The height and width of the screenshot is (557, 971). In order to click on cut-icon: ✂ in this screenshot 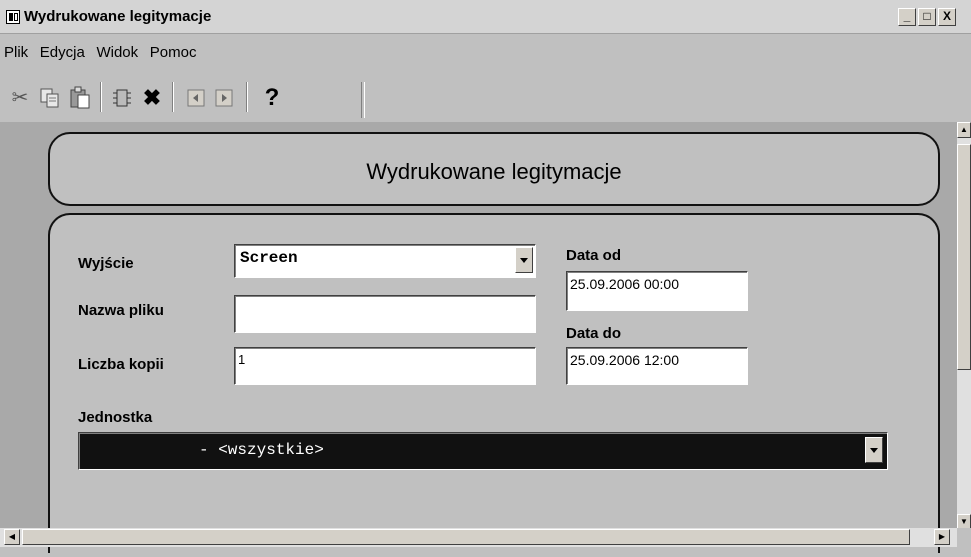, I will do `click(20, 98)`.